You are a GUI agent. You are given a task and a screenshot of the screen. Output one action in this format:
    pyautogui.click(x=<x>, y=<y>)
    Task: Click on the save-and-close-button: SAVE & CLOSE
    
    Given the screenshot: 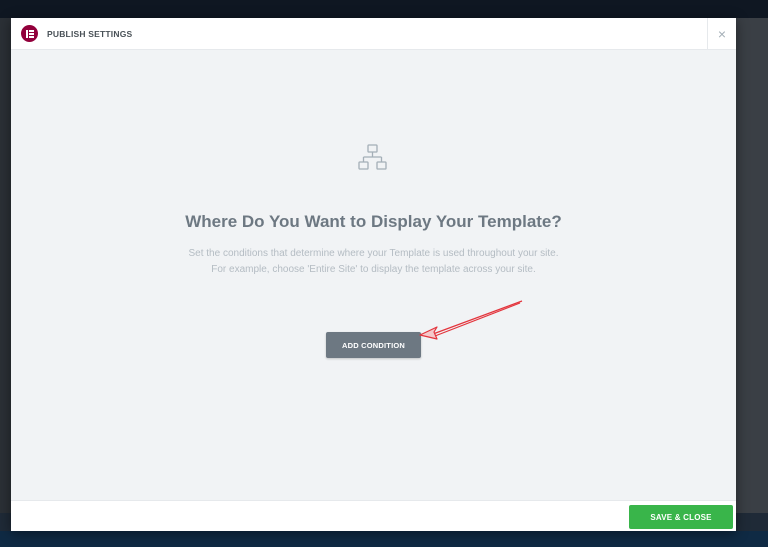 What is the action you would take?
    pyautogui.click(x=681, y=517)
    